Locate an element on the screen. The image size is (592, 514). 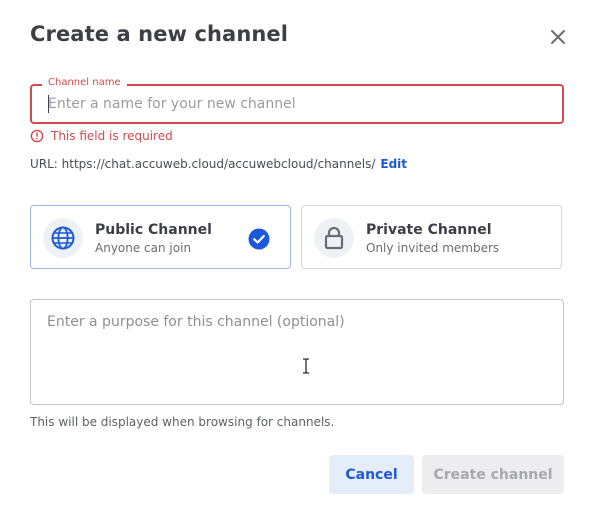
dialog-title: Create a new channel is located at coordinates (159, 34).